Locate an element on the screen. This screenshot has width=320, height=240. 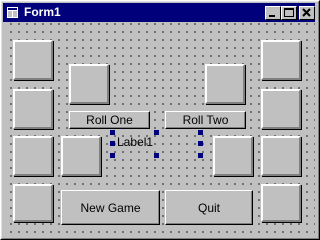
resize-handle-top-left is located at coordinates (112, 132).